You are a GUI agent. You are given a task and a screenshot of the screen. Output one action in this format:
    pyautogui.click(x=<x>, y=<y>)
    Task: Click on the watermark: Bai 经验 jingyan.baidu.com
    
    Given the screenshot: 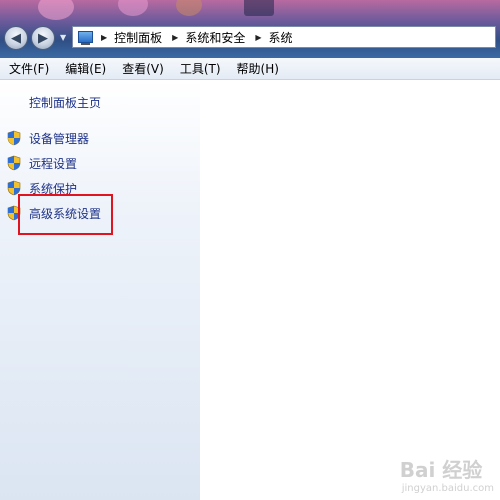 What is the action you would take?
    pyautogui.click(x=447, y=474)
    